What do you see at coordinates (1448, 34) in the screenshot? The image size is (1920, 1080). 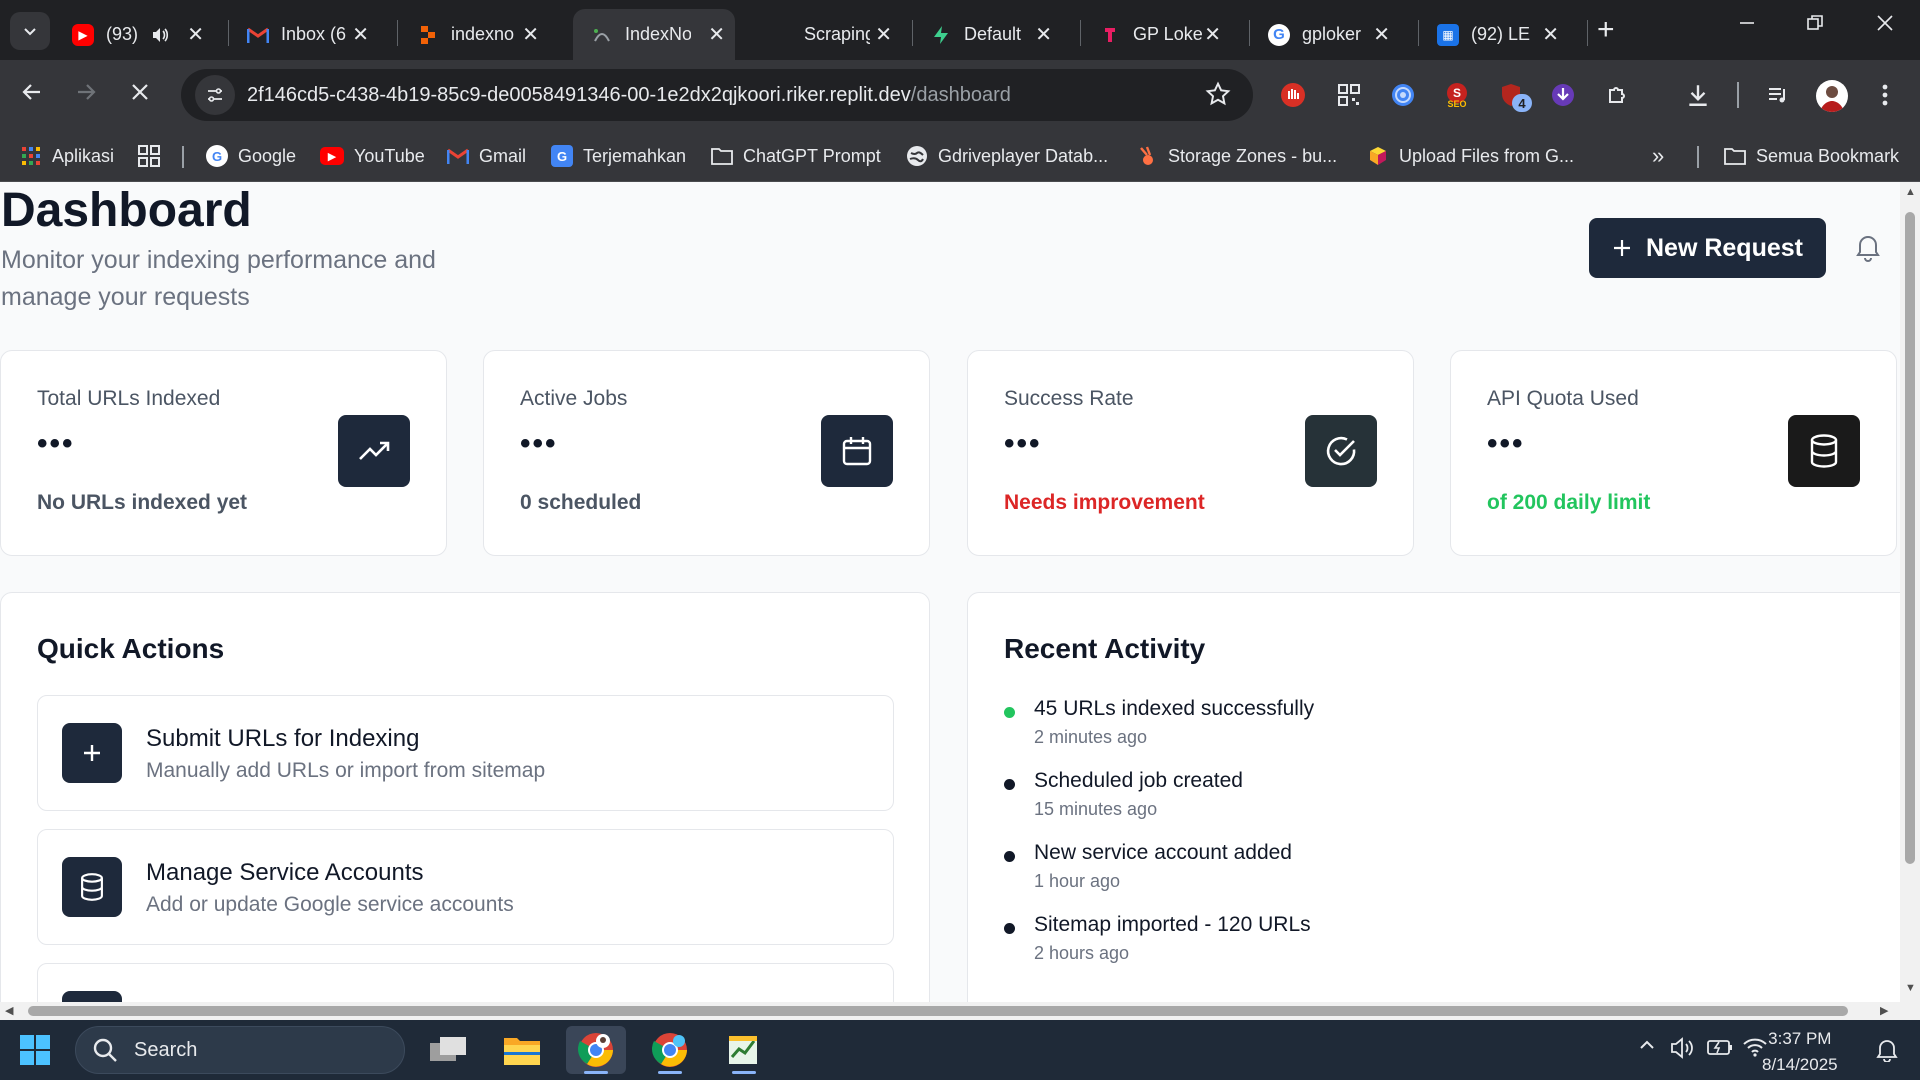 I see `app-icon: ▦` at bounding box center [1448, 34].